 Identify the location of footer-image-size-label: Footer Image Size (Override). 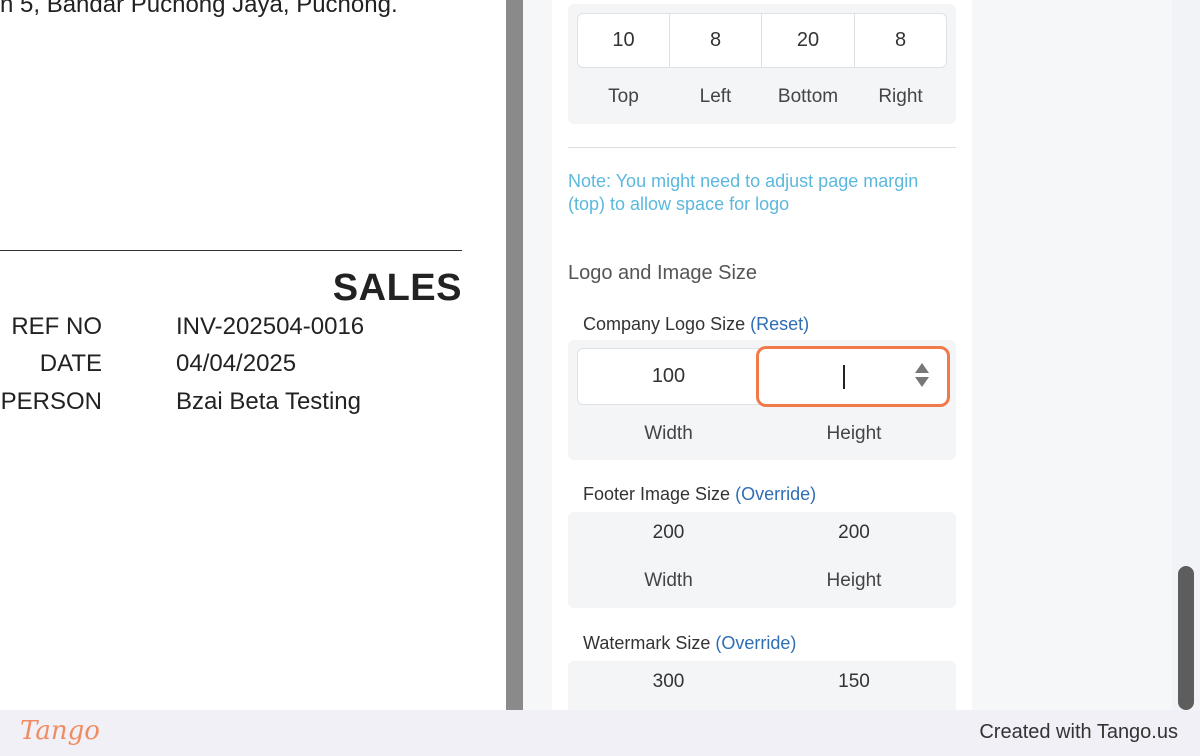
(699, 494).